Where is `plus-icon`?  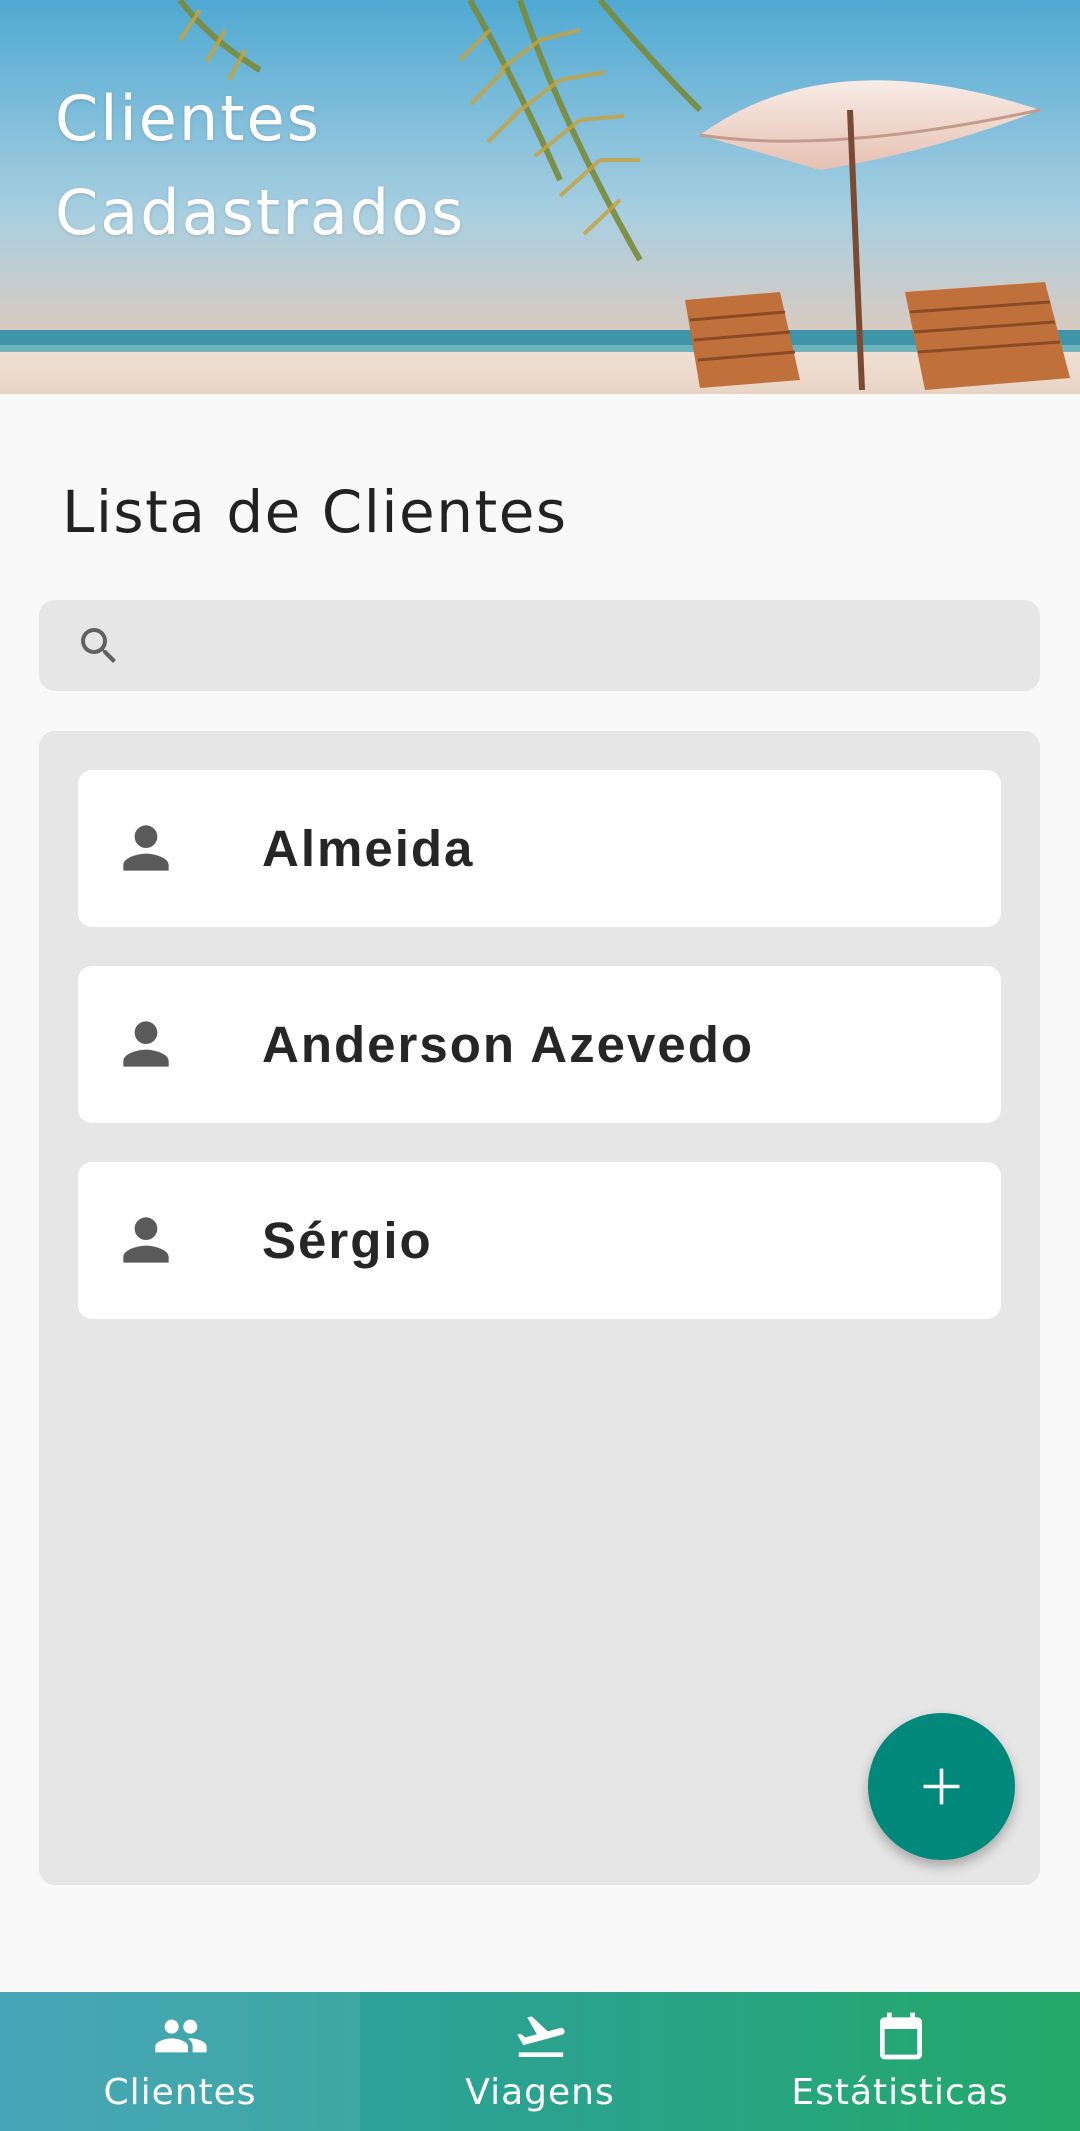 plus-icon is located at coordinates (941, 1786).